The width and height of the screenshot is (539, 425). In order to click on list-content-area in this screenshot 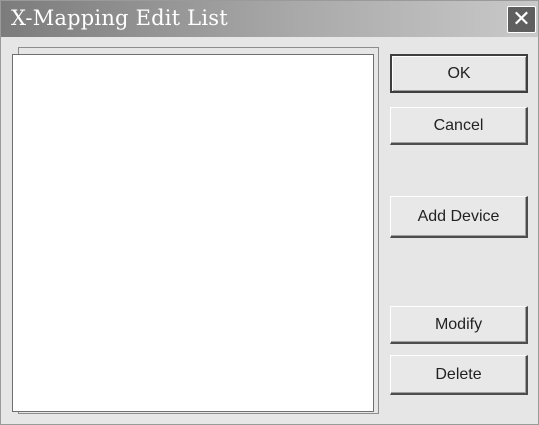, I will do `click(193, 85)`.